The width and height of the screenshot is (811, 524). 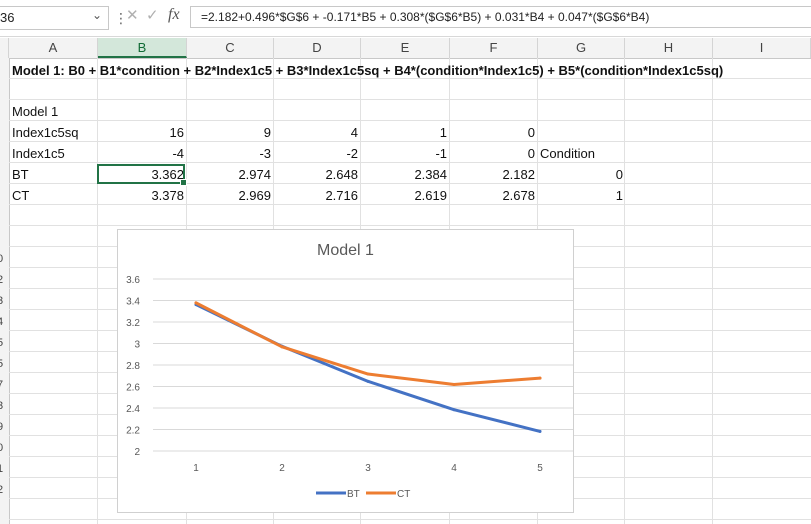 I want to click on cell-c5: 9, so click(x=230, y=132).